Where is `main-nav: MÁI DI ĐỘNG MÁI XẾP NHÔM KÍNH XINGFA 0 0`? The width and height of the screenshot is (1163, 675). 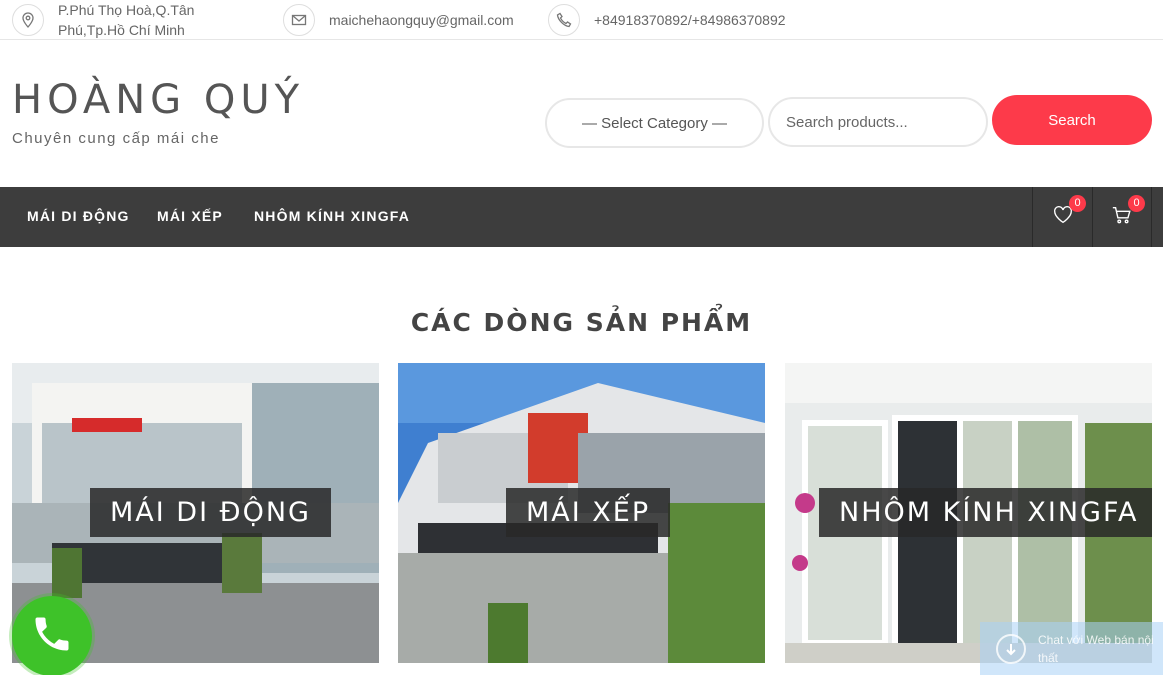 main-nav: MÁI DI ĐỘNG MÁI XẾP NHÔM KÍNH XINGFA 0 0 is located at coordinates (581, 217).